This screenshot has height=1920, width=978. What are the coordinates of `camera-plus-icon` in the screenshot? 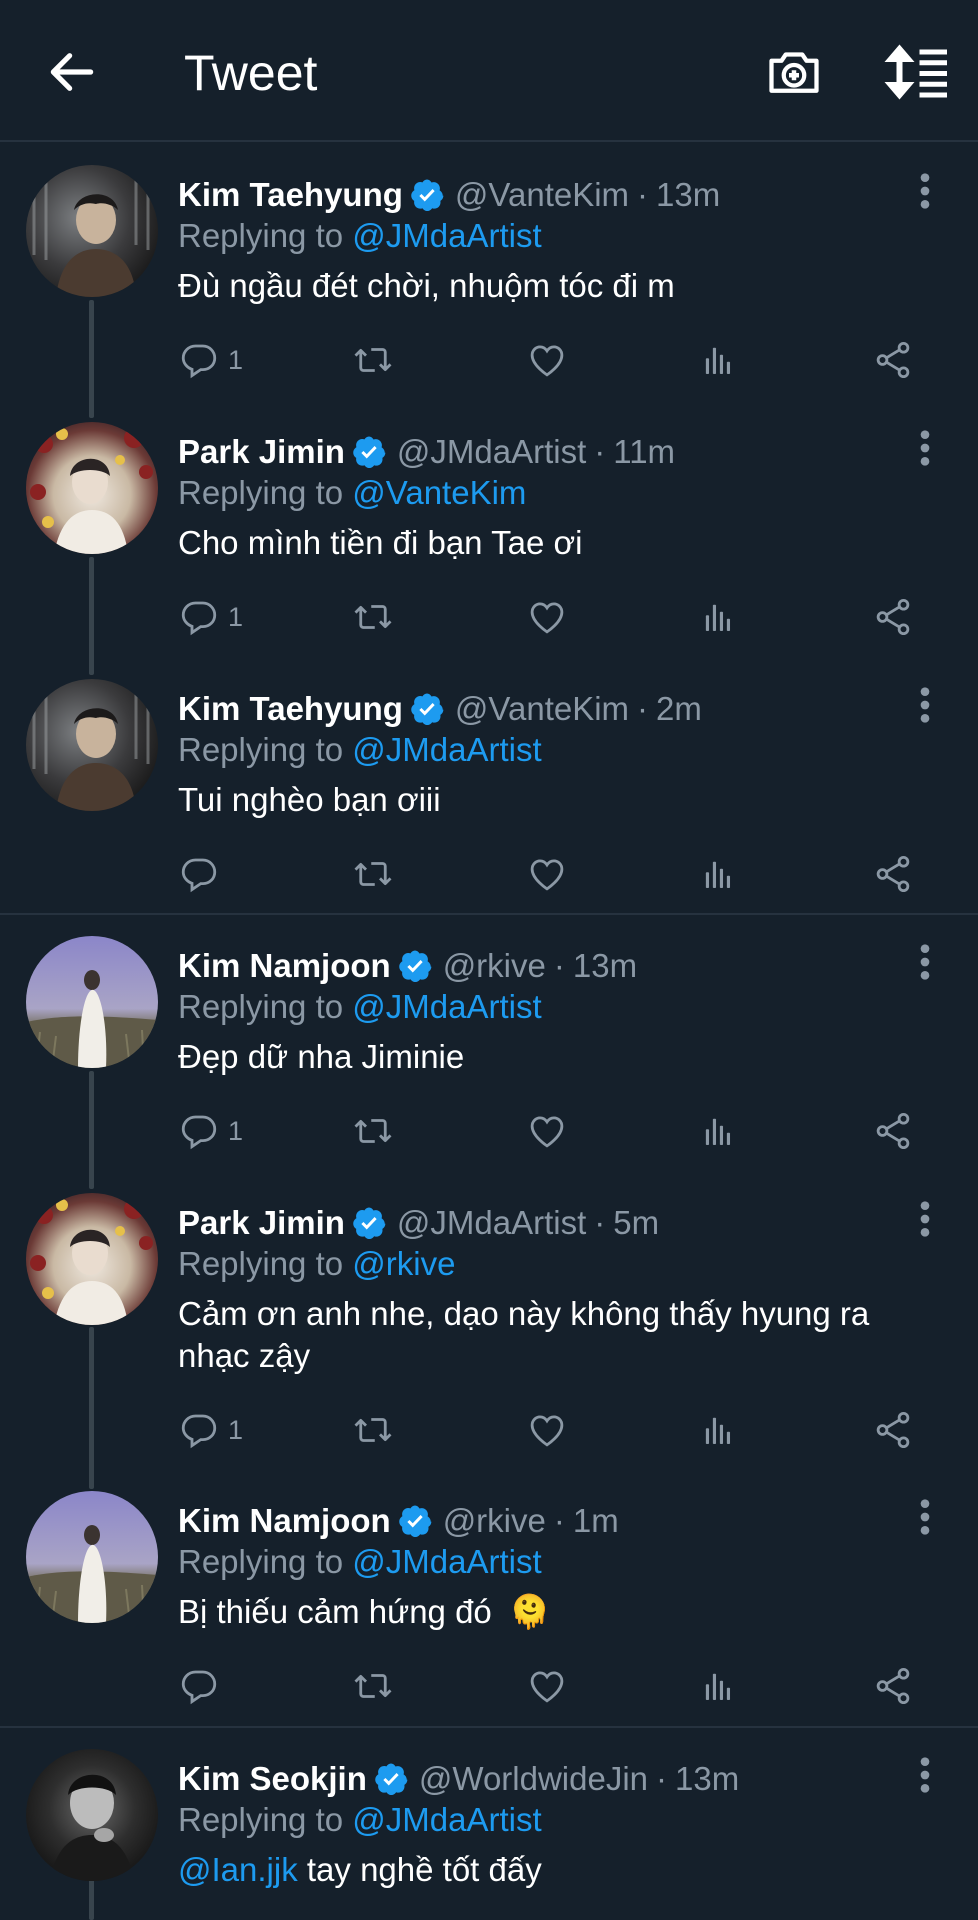 It's located at (794, 72).